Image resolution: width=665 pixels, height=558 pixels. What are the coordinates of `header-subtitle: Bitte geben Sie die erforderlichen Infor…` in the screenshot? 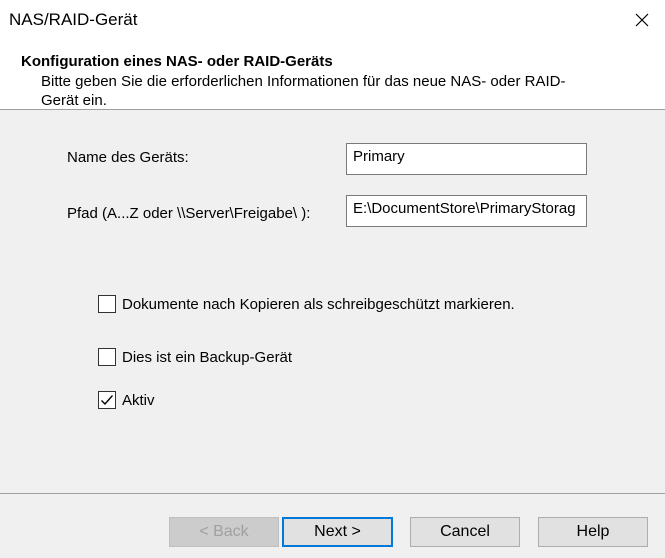 It's located at (303, 91).